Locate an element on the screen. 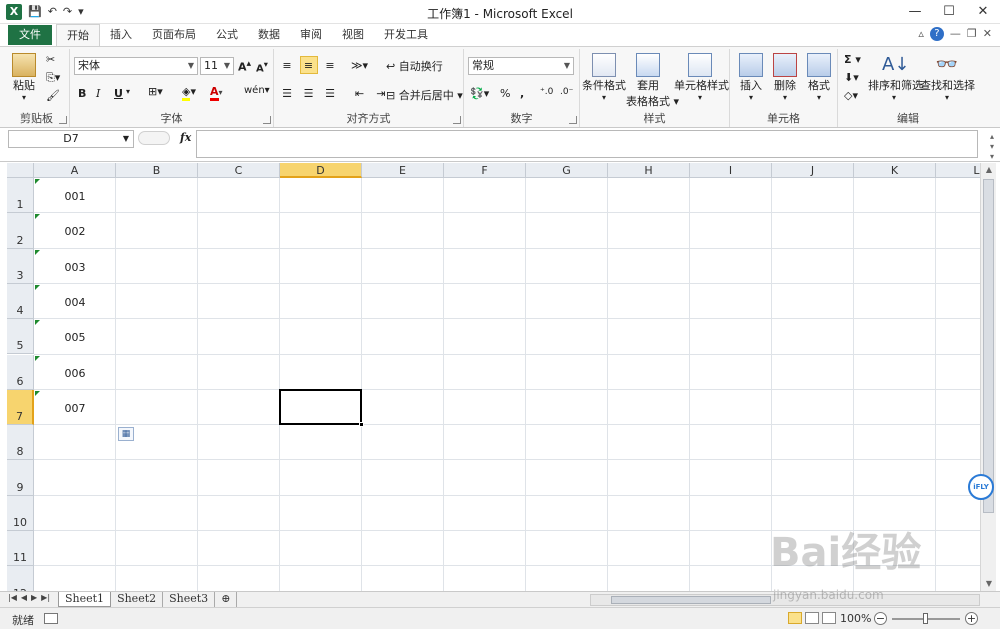 This screenshot has width=1000, height=629. align-center-icon: ☰ is located at coordinates (309, 94).